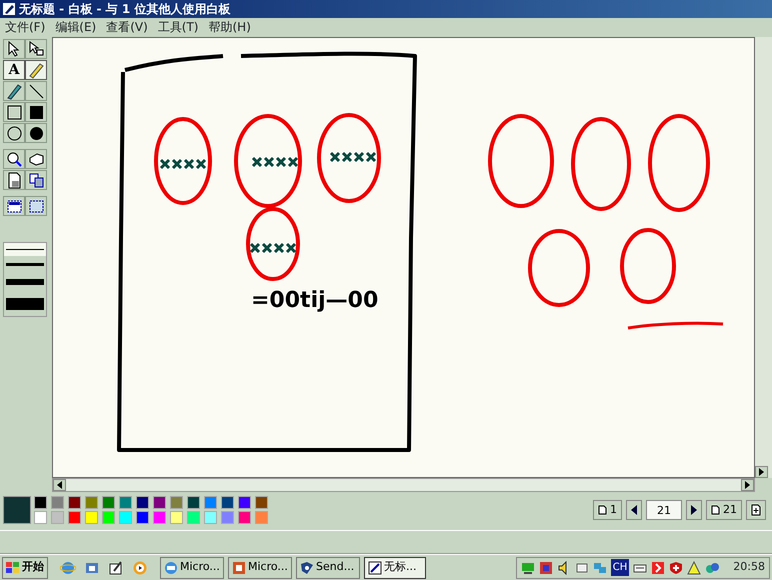 This screenshot has width=772, height=580. Describe the element at coordinates (747, 485) in the screenshot. I see `scroll-right-button` at that location.